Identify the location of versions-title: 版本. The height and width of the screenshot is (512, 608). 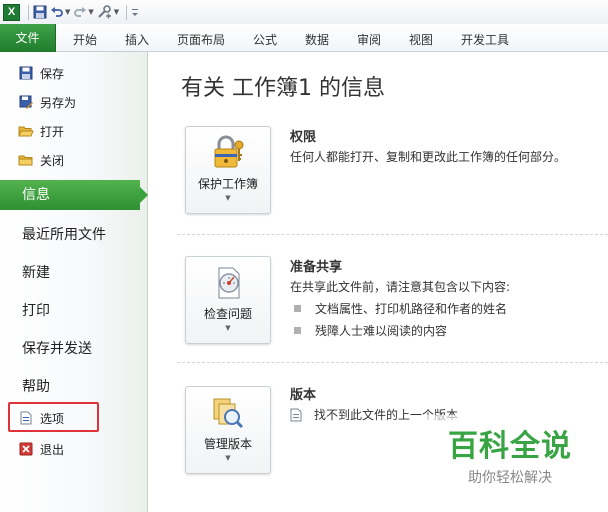
(303, 395).